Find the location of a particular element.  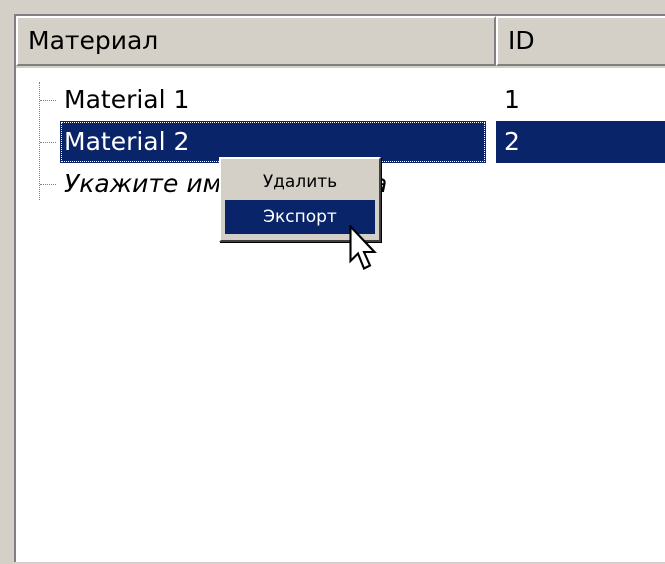

menu-item-delete: Удалить is located at coordinates (300, 182).